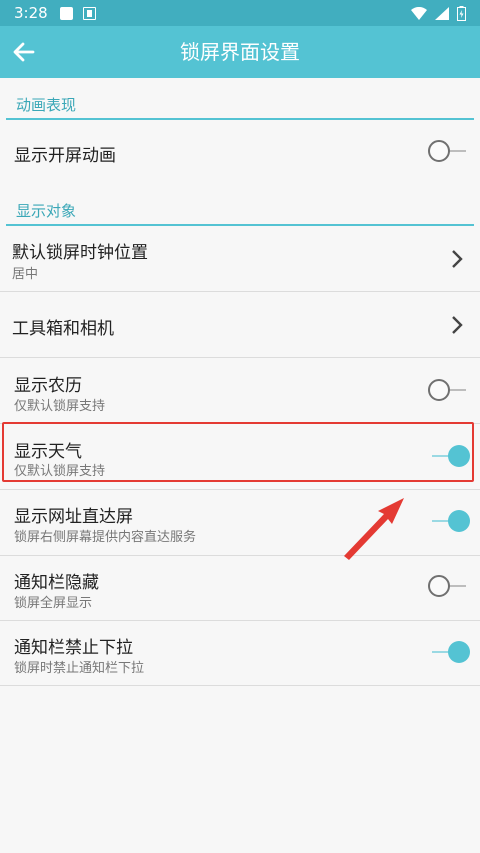 This screenshot has width=480, height=853. Describe the element at coordinates (461, 13) in the screenshot. I see `battery-icon` at that location.